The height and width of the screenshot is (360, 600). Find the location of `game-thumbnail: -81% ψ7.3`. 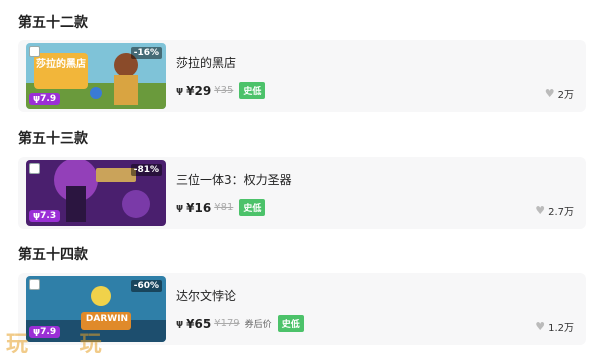

game-thumbnail: -81% ψ7.3 is located at coordinates (96, 193).